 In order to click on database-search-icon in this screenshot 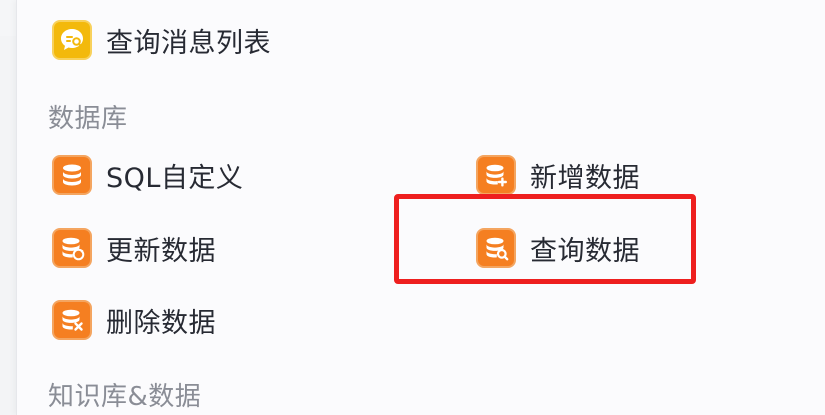, I will do `click(496, 248)`.